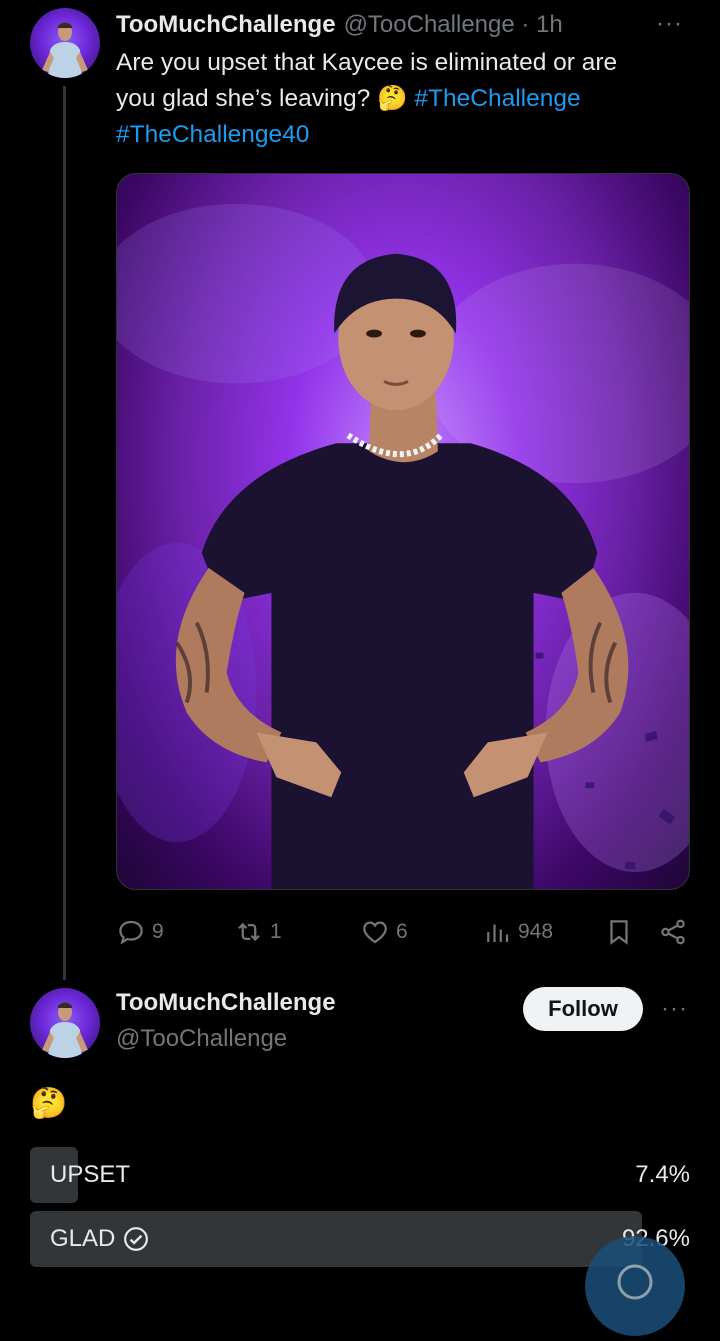  Describe the element at coordinates (662, 1174) in the screenshot. I see `poll-option-percent: 7.4%` at that location.